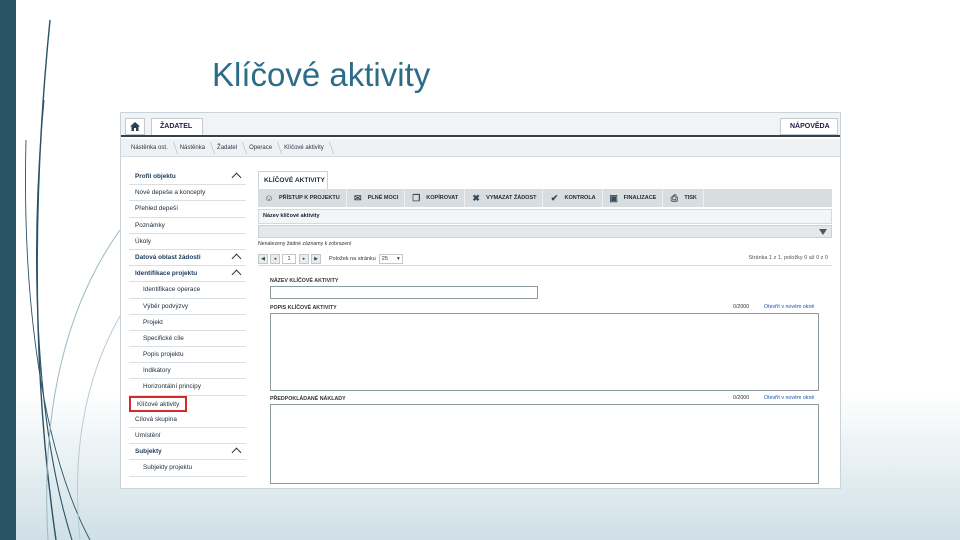 Image resolution: width=960 pixels, height=540 pixels. I want to click on sidebar-item-prehled-depesi: Přehled depeší, so click(187, 209).